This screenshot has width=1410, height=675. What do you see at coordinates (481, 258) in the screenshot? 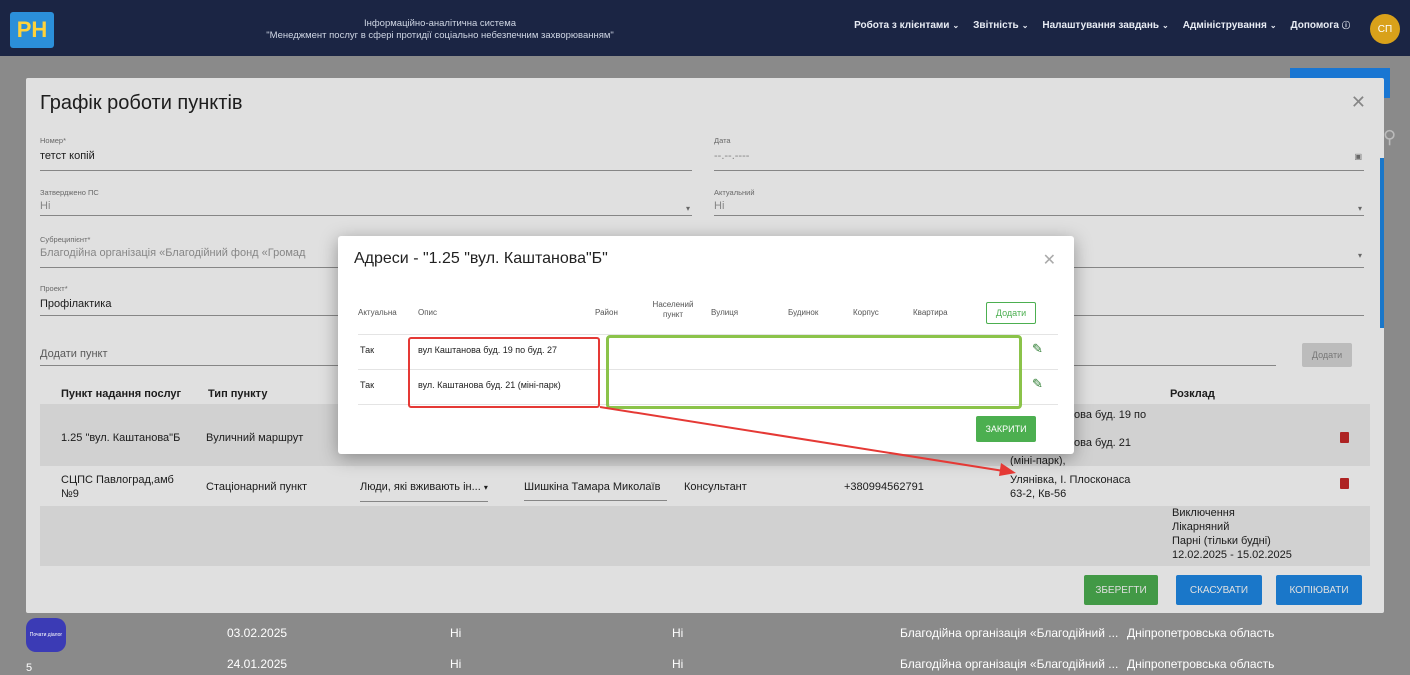
I see `dialog-title: Адреси - "1.25 "вул. Каштанова"Б"` at bounding box center [481, 258].